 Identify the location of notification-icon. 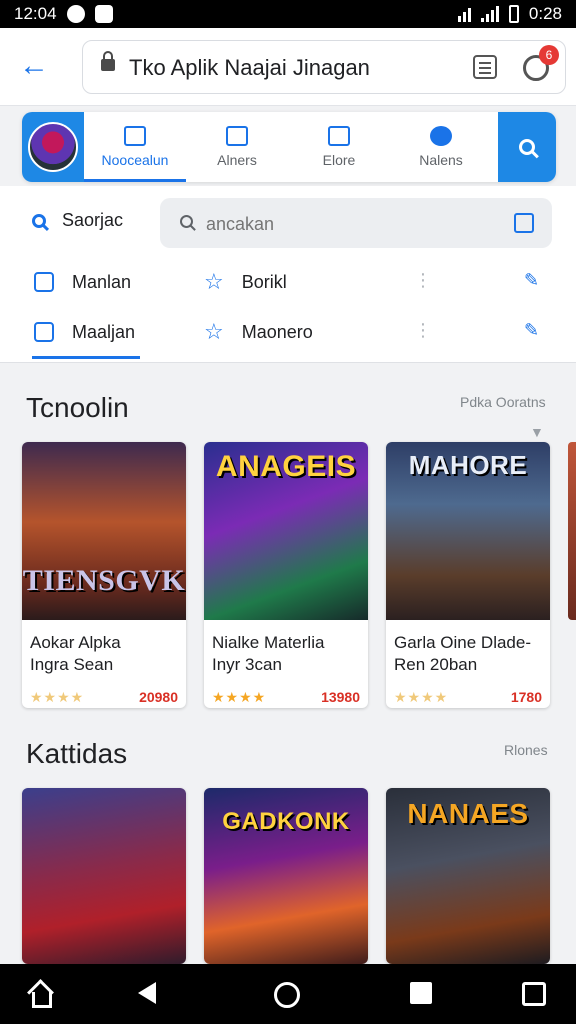
(75, 14).